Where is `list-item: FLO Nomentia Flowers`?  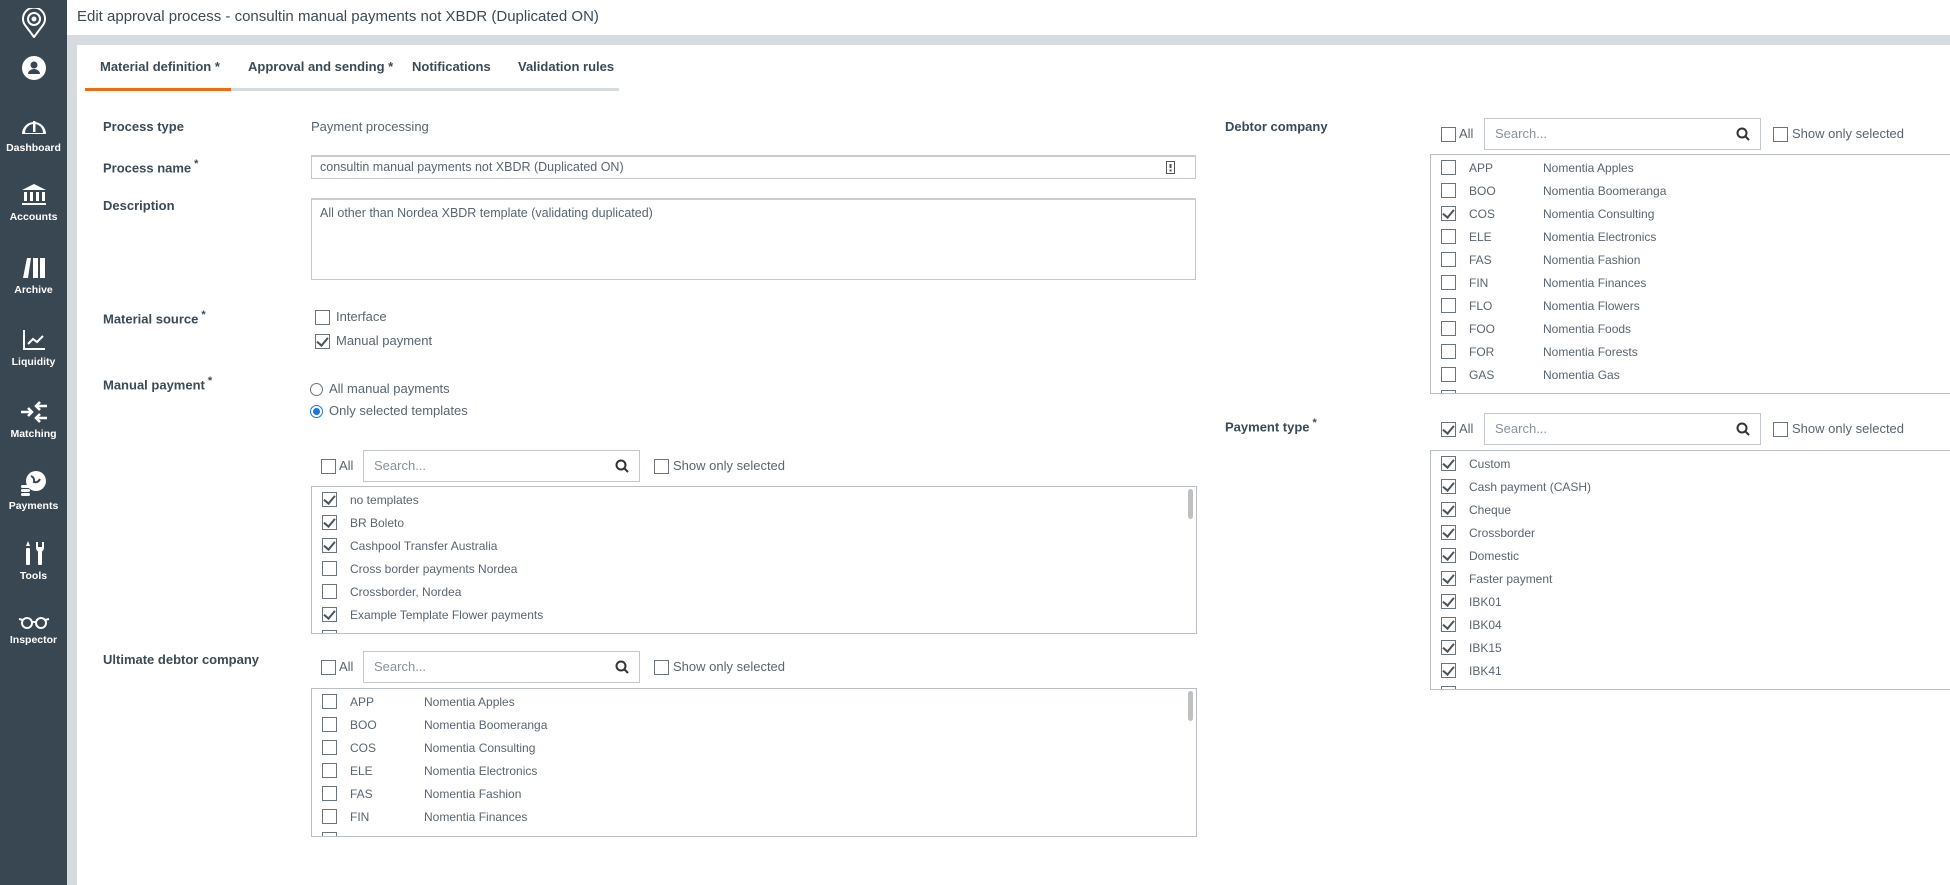 list-item: FLO Nomentia Flowers is located at coordinates (1540, 305).